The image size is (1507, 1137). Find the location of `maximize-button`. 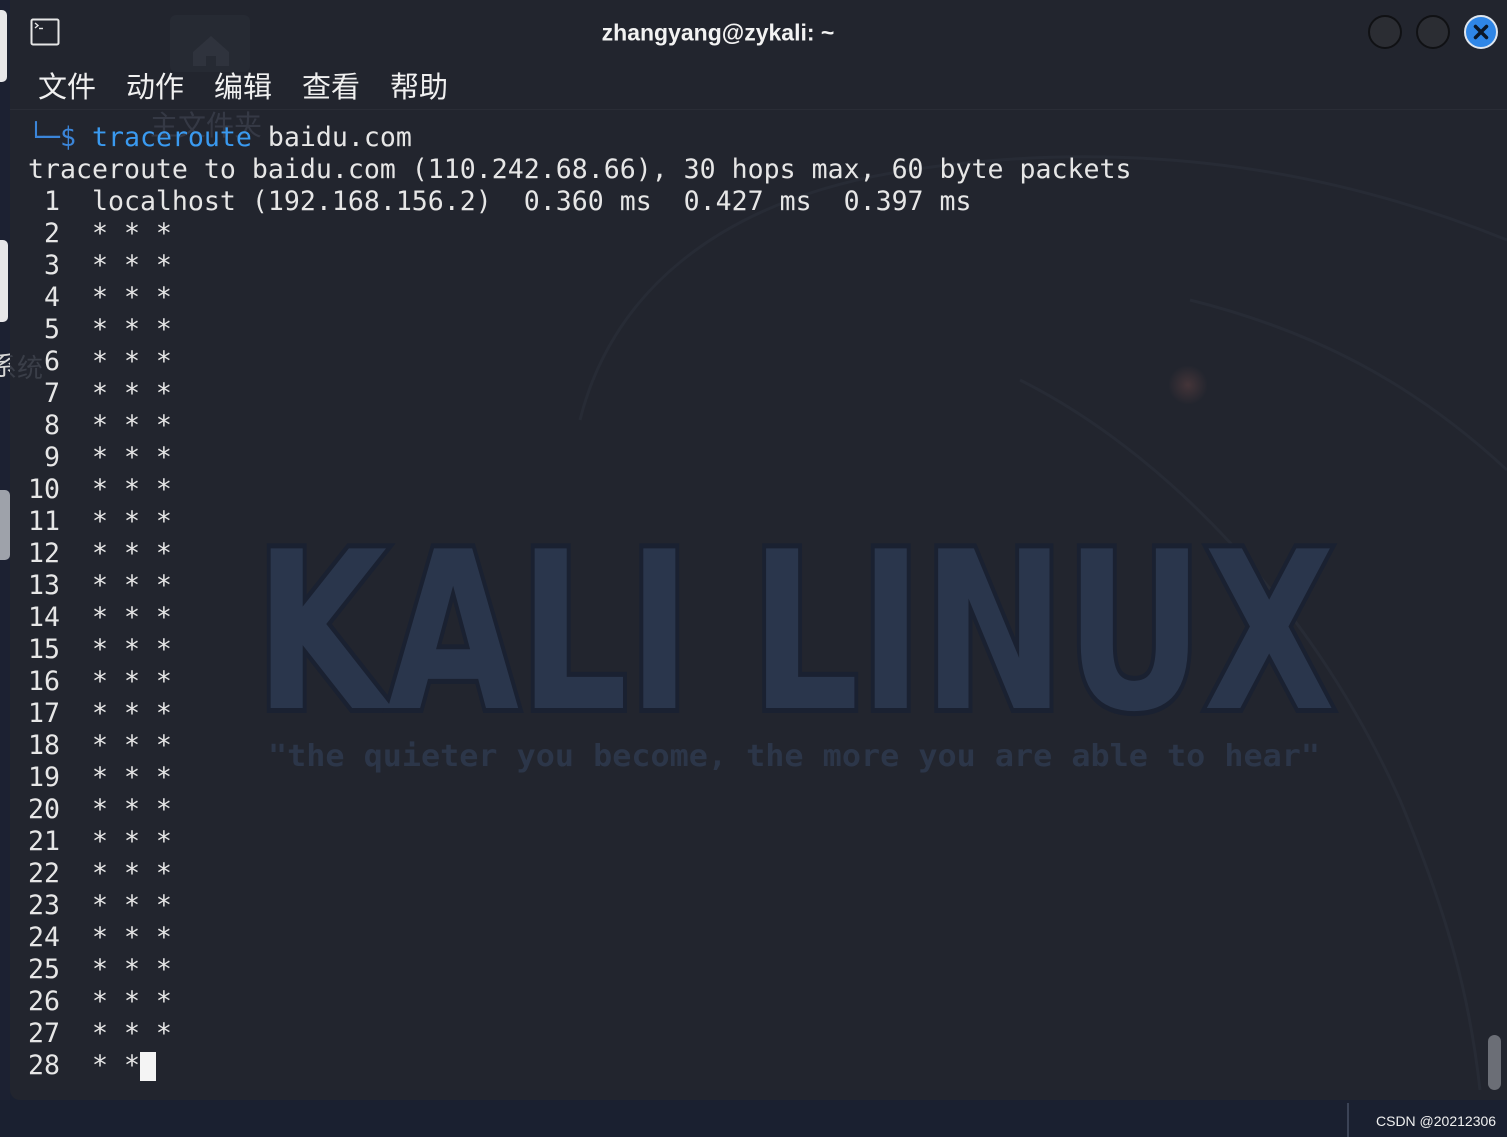

maximize-button is located at coordinates (1433, 32).